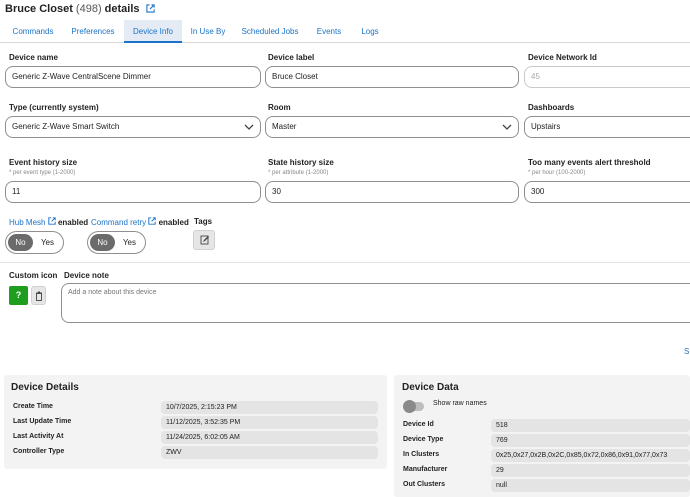  I want to click on too-many-events-input: 300, so click(607, 192).